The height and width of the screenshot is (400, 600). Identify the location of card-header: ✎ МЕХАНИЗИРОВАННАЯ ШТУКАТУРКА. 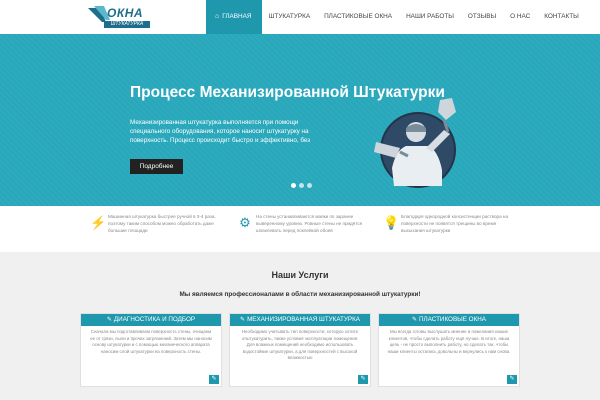
(300, 320).